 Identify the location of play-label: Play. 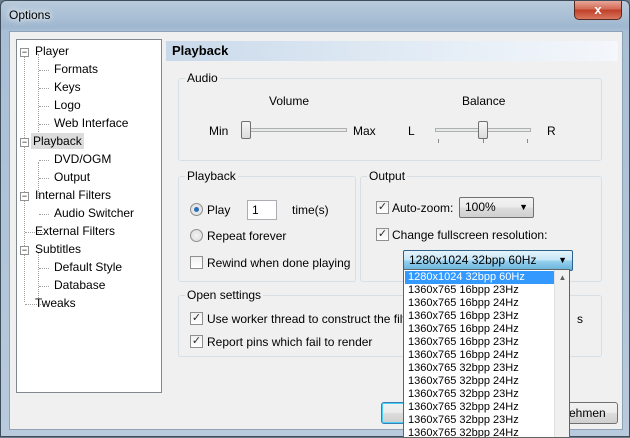
(218, 210).